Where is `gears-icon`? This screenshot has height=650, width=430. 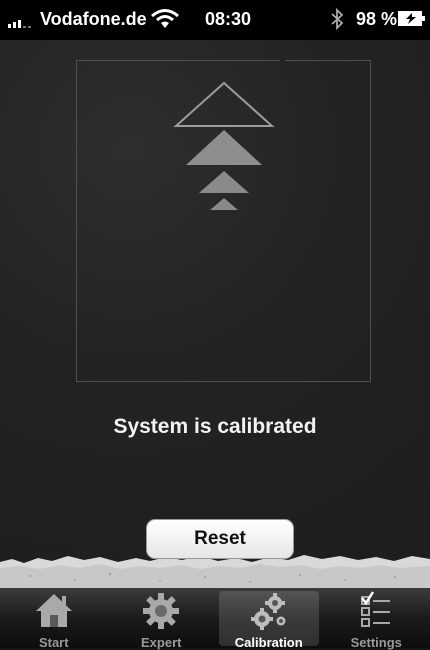 gears-icon is located at coordinates (269, 611).